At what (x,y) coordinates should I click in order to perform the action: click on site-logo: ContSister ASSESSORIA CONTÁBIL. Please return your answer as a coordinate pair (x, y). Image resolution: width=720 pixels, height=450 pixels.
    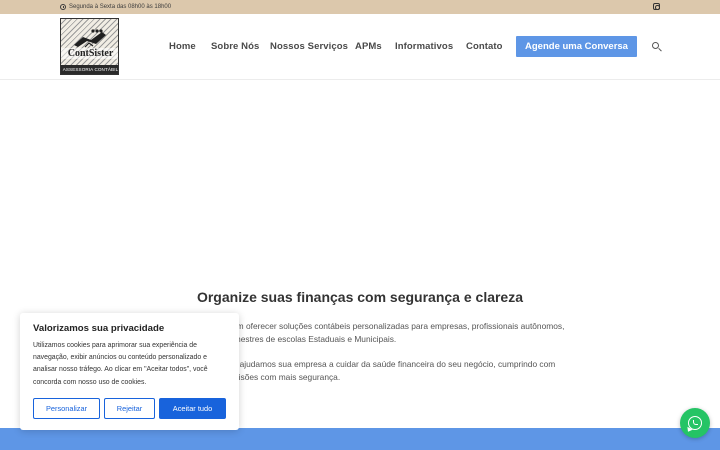
    Looking at the image, I should click on (89, 46).